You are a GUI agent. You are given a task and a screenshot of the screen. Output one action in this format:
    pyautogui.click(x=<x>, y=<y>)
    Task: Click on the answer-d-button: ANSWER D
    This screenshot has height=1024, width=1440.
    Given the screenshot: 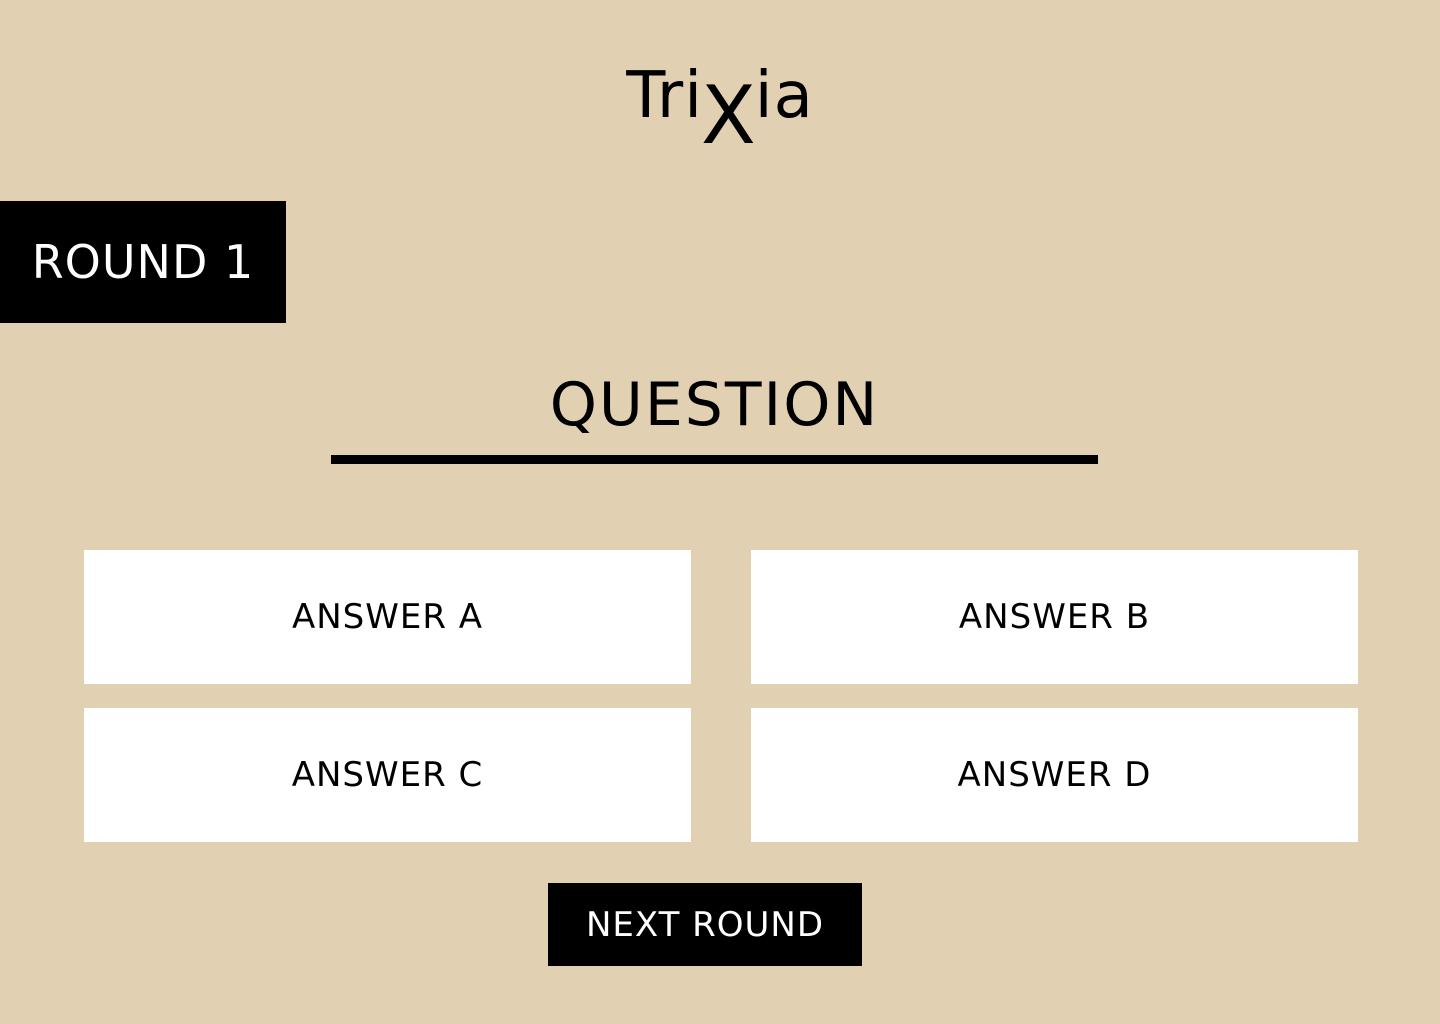 What is the action you would take?
    pyautogui.click(x=1054, y=775)
    